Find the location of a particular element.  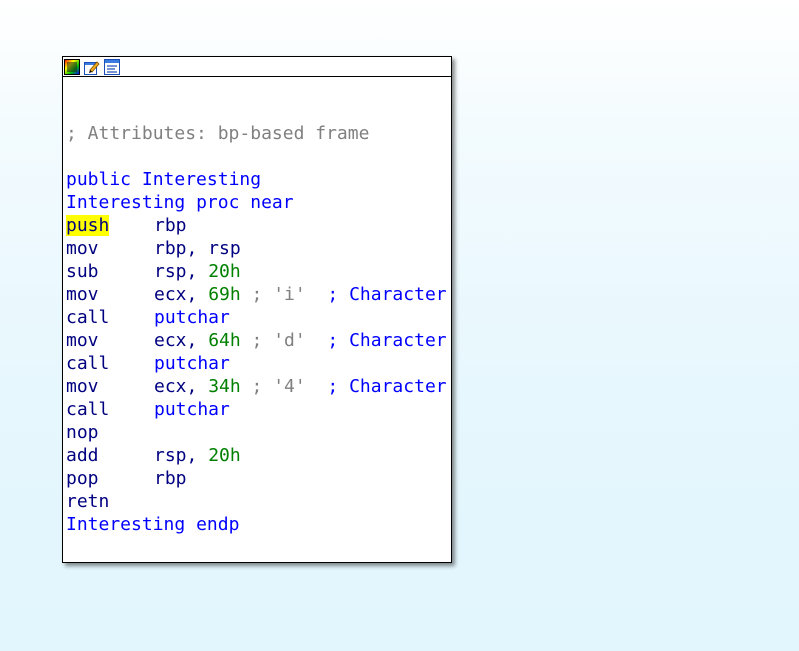

proc-declaration: Interesting proc near is located at coordinates (258, 202).